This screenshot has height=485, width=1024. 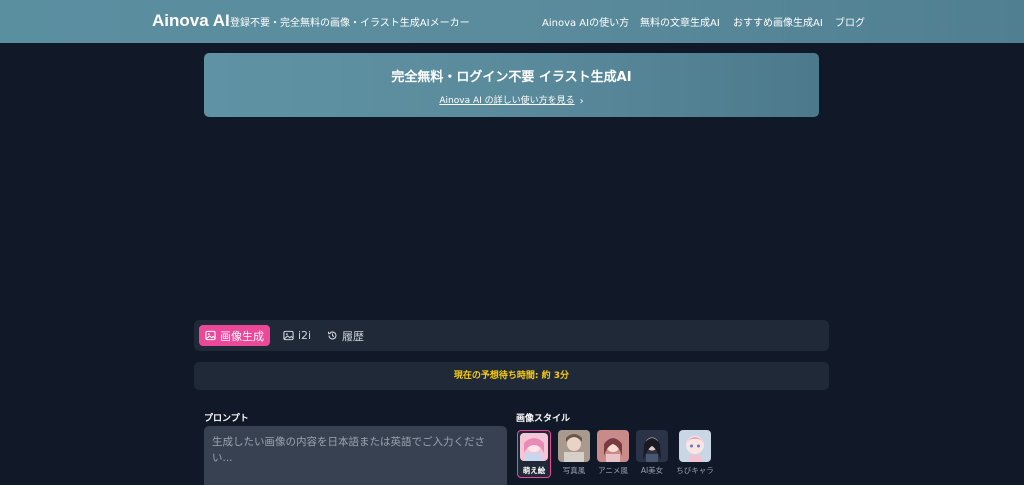 What do you see at coordinates (695, 470) in the screenshot?
I see `style-label-chibi: ちびキャラ` at bounding box center [695, 470].